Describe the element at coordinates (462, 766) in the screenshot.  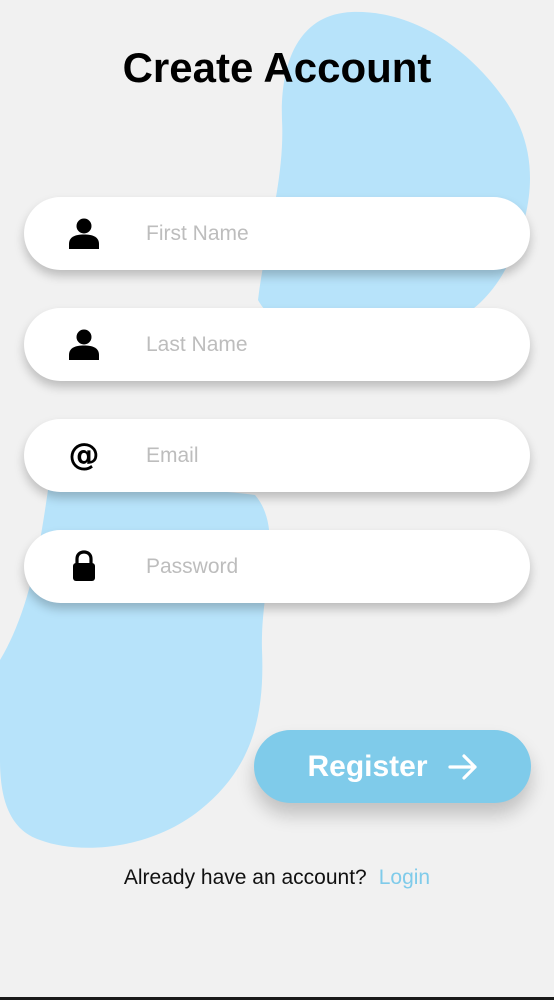
I see `arrow-right-icon` at that location.